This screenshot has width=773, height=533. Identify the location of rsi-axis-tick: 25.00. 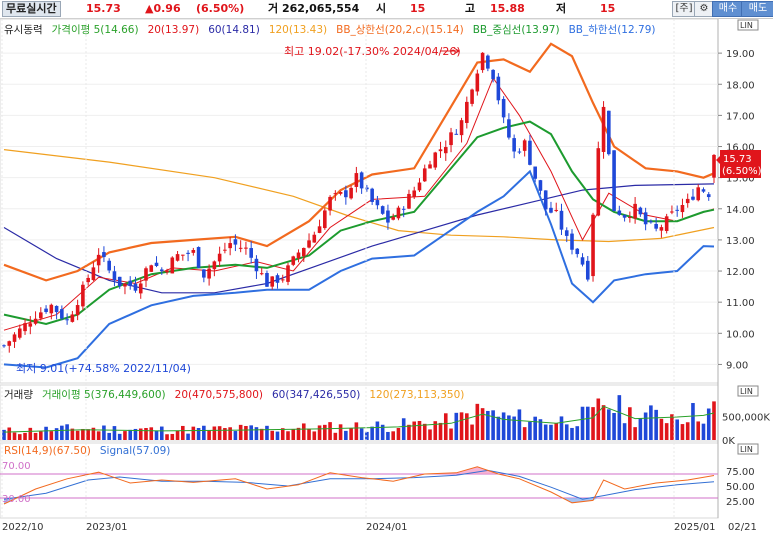
(740, 502).